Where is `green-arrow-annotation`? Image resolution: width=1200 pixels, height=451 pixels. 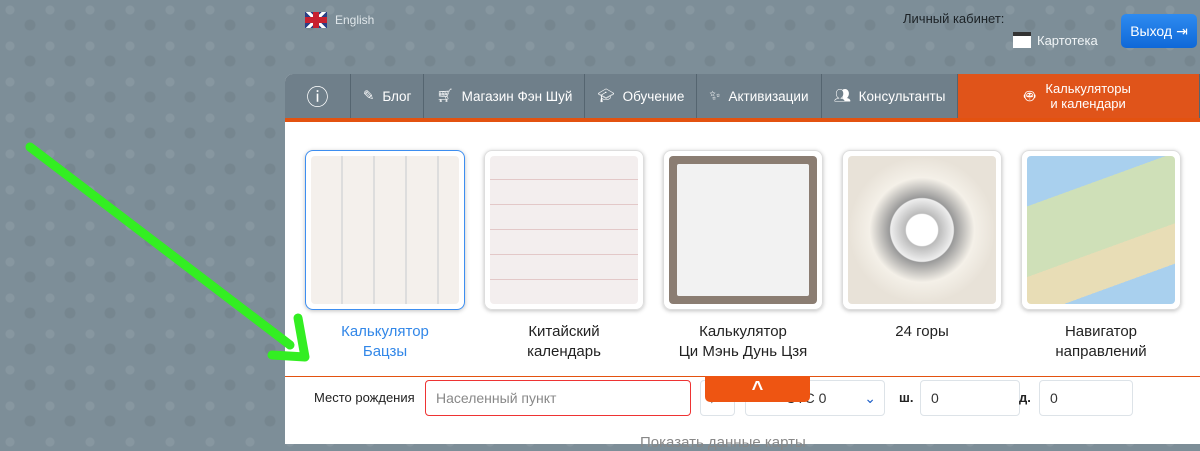 green-arrow-annotation is located at coordinates (167, 252).